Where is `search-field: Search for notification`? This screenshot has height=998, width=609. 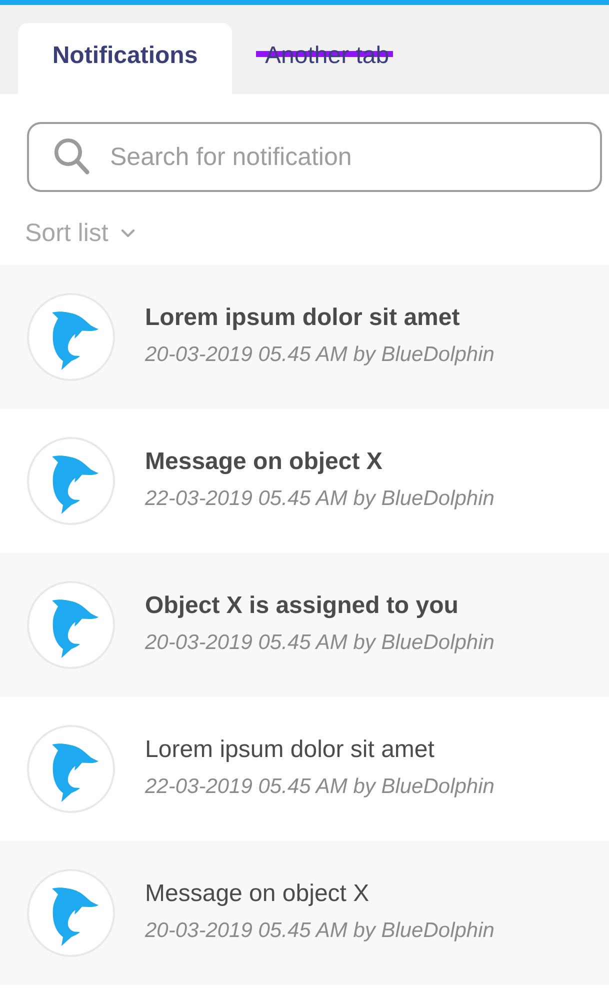
search-field: Search for notification is located at coordinates (314, 157).